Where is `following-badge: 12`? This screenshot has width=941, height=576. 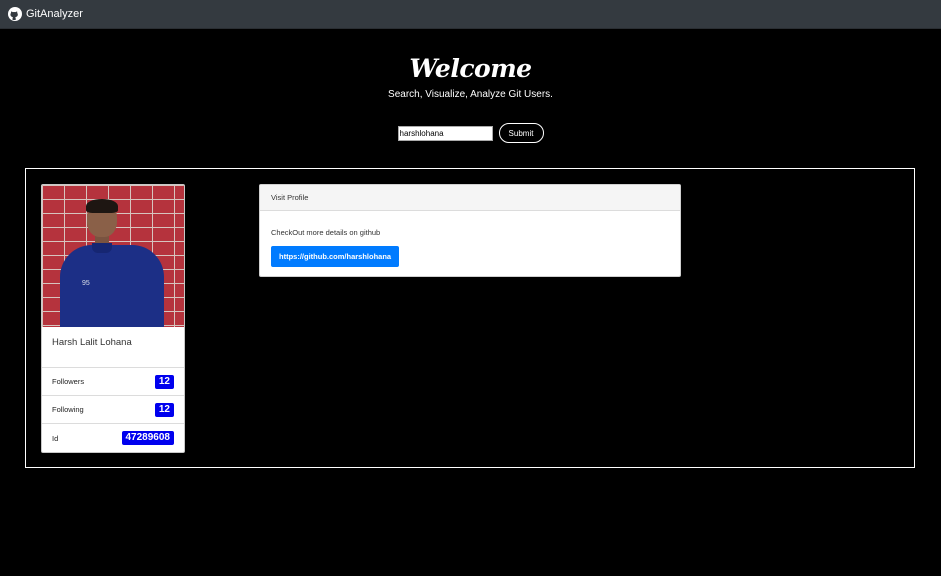
following-badge: 12 is located at coordinates (164, 409).